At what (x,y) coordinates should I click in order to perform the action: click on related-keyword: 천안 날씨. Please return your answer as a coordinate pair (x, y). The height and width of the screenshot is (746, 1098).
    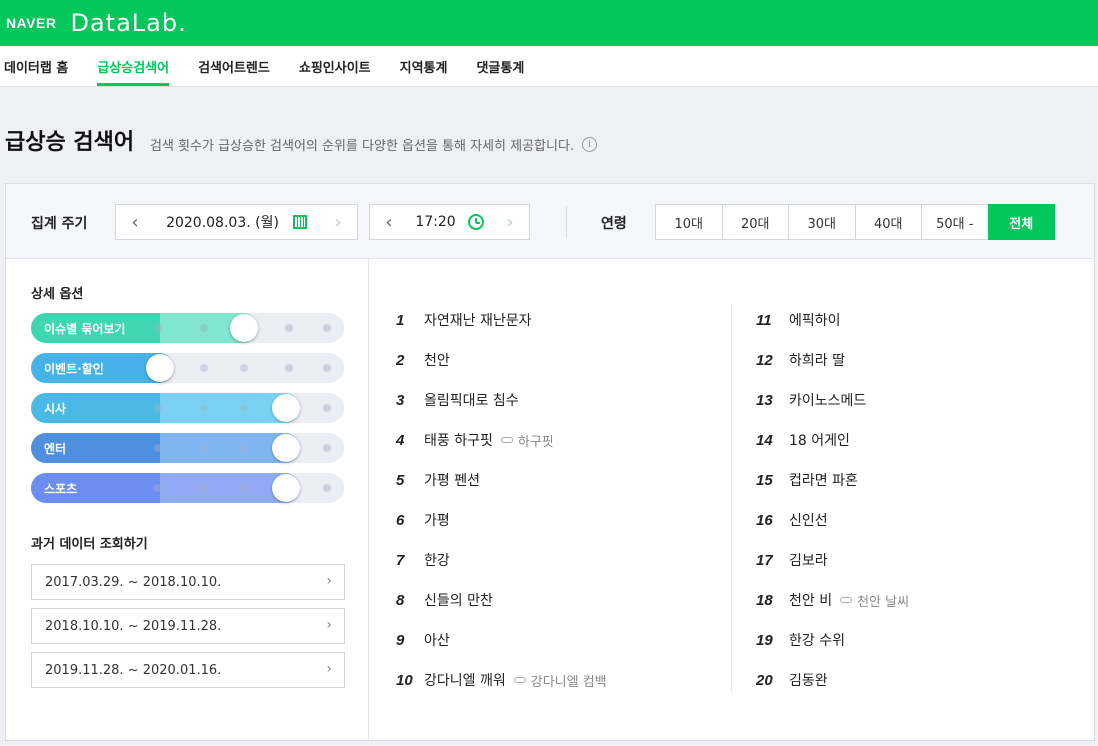
    Looking at the image, I should click on (874, 600).